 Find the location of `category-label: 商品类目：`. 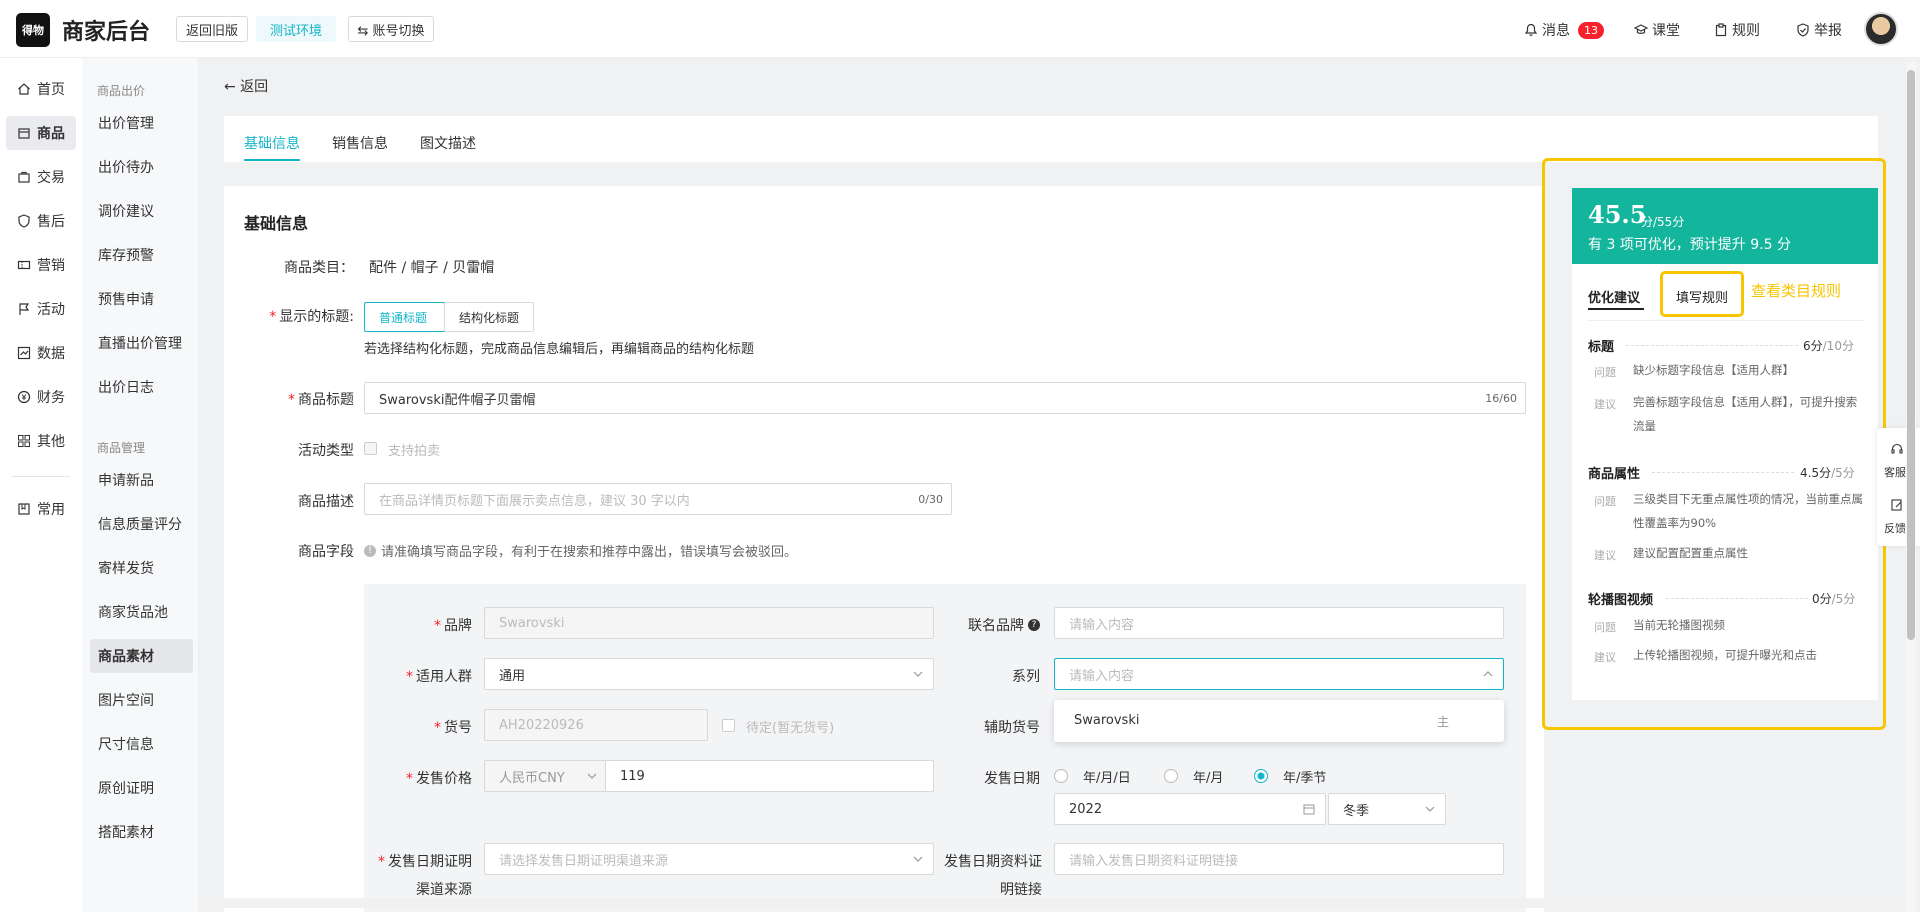

category-label: 商品类目： is located at coordinates (319, 268).